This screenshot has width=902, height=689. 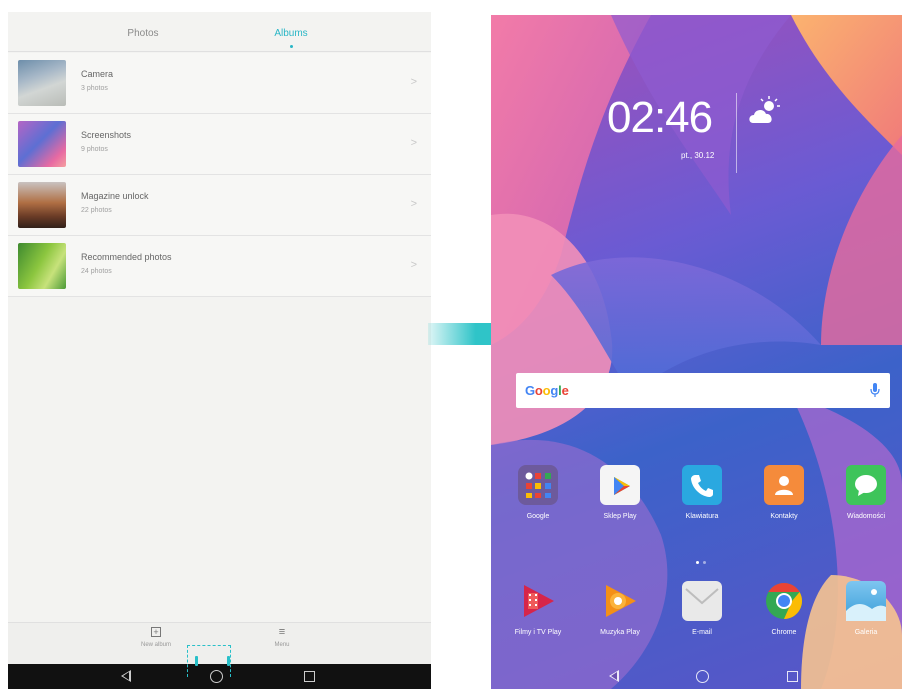 What do you see at coordinates (547, 390) in the screenshot?
I see `google-logo: Google` at bounding box center [547, 390].